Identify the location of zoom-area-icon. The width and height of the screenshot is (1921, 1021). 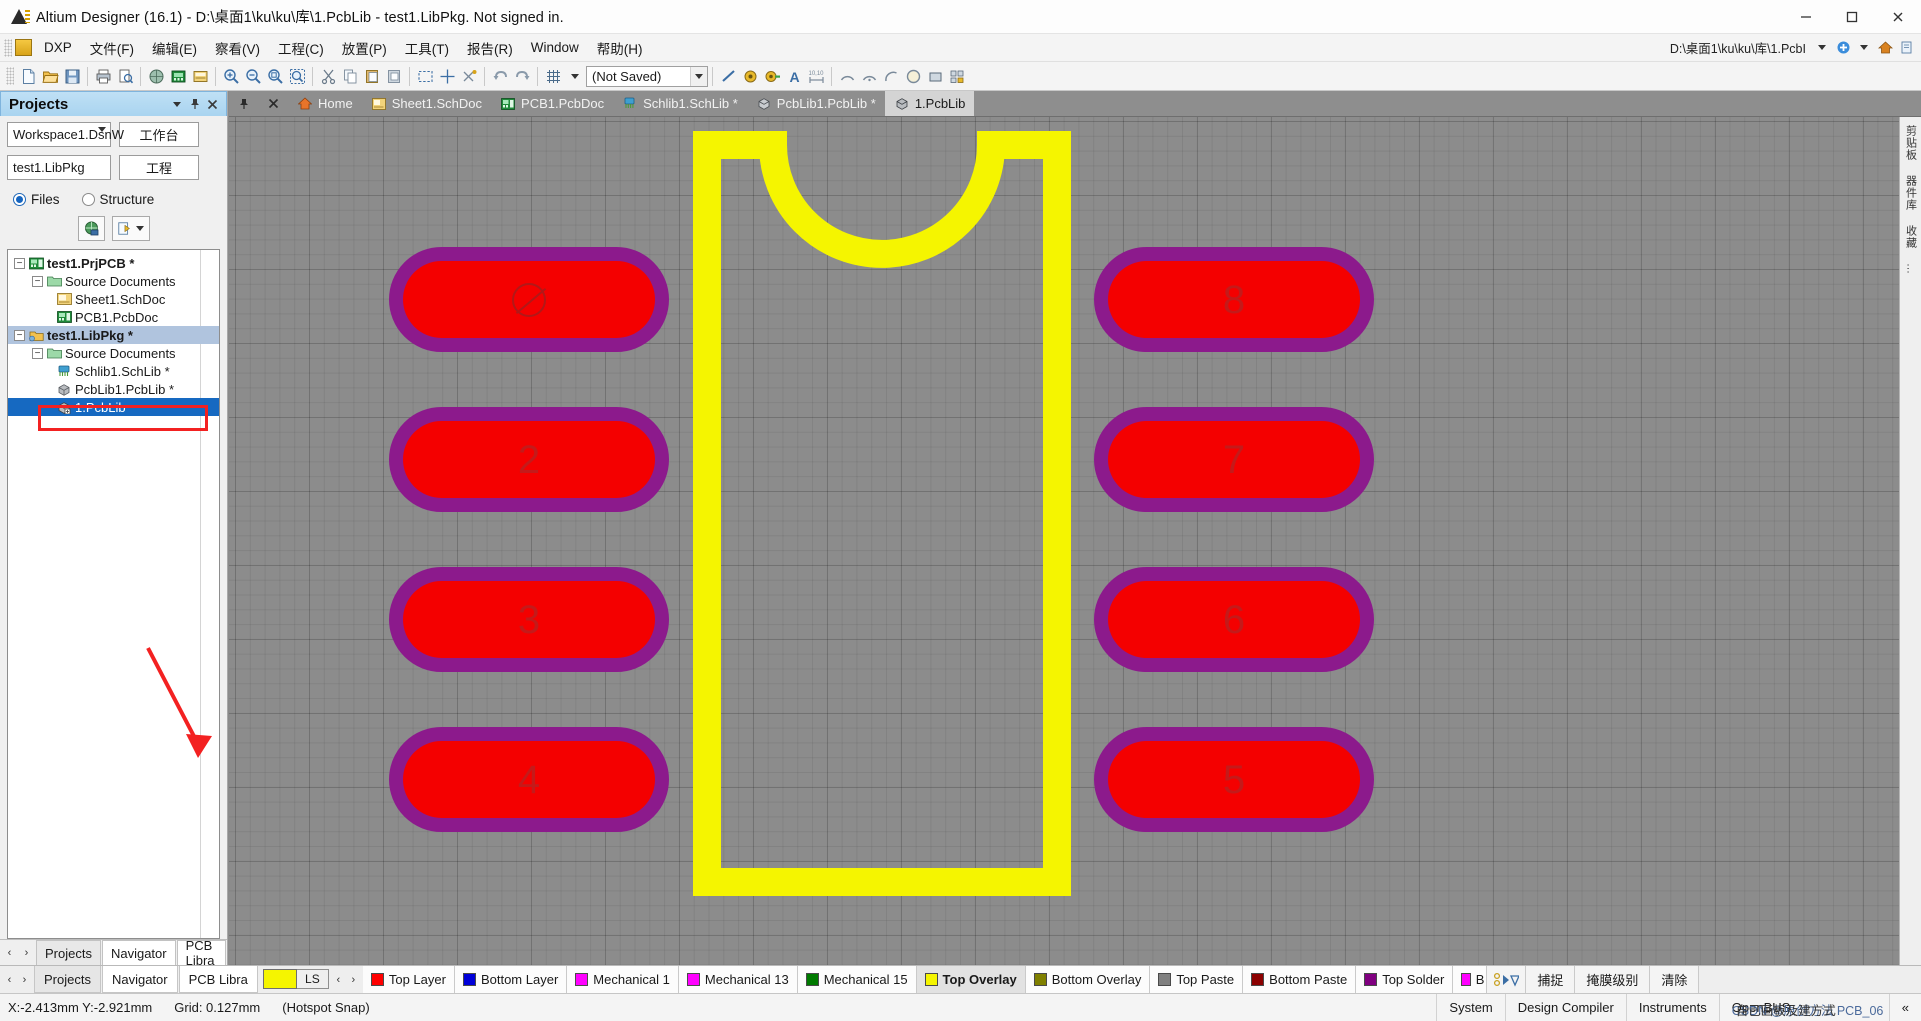
(275, 76).